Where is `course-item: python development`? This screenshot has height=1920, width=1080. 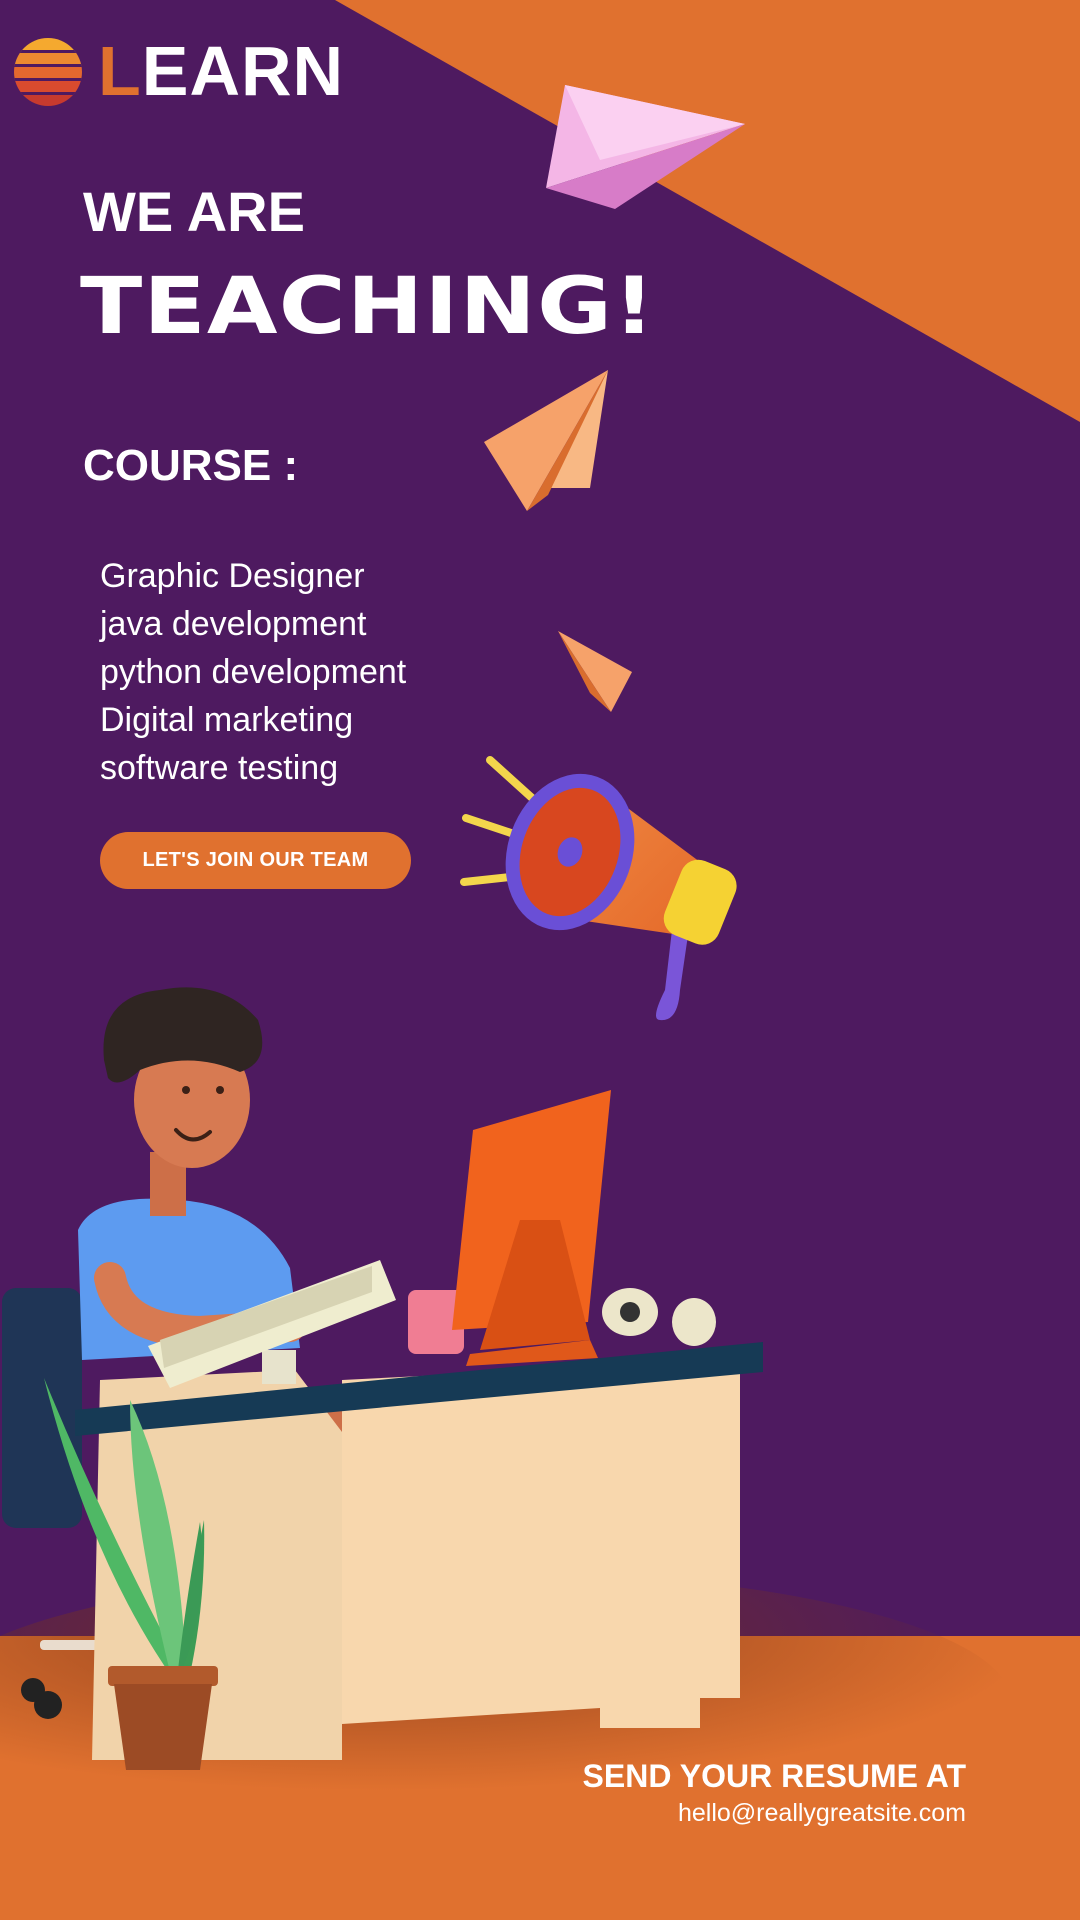 course-item: python development is located at coordinates (253, 672).